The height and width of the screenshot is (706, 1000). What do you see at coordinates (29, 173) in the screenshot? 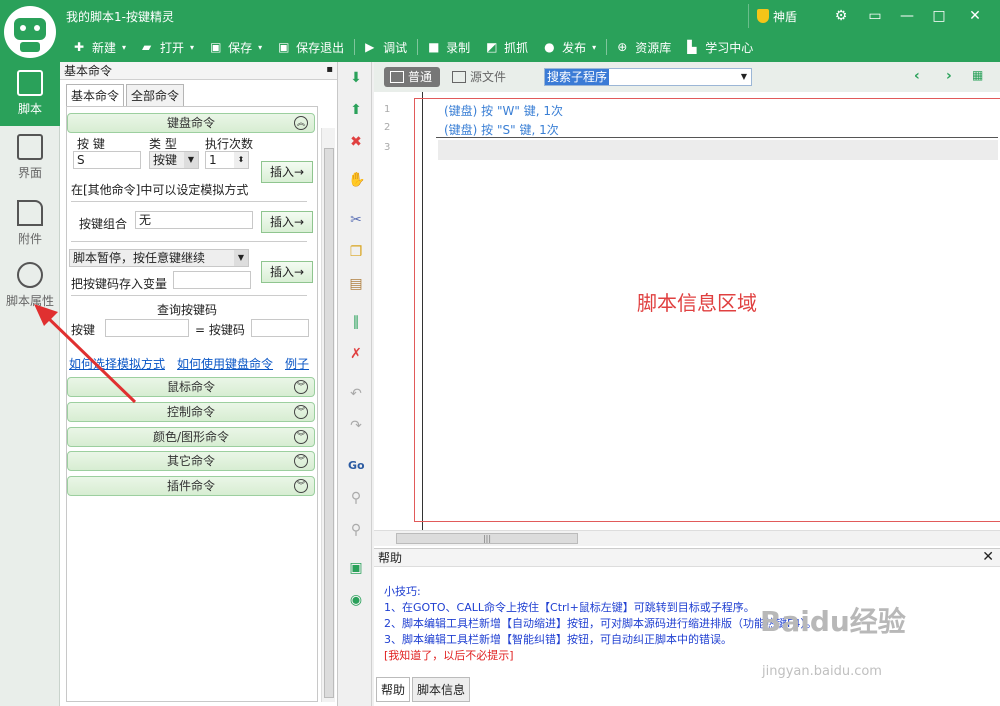
I see `nav-label: 界面` at bounding box center [29, 173].